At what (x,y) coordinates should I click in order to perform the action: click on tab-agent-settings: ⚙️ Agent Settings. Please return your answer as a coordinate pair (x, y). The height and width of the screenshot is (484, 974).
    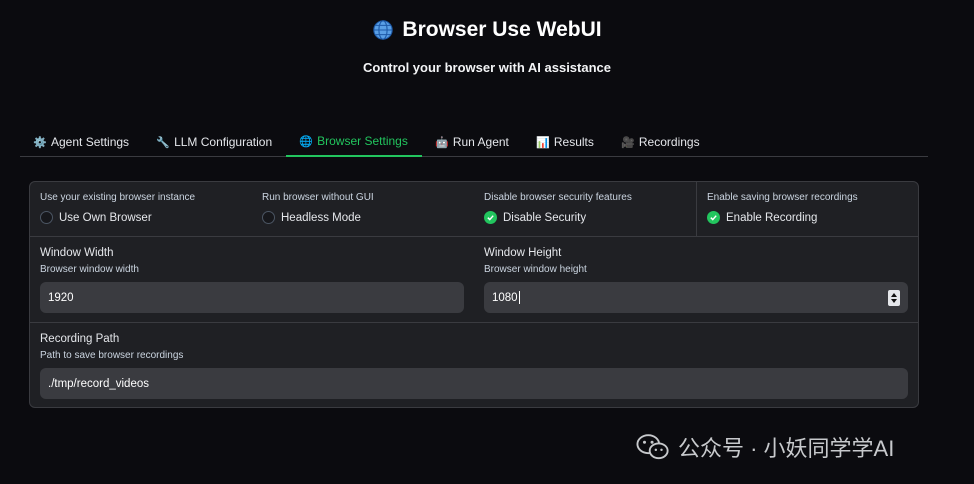
    Looking at the image, I should click on (81, 143).